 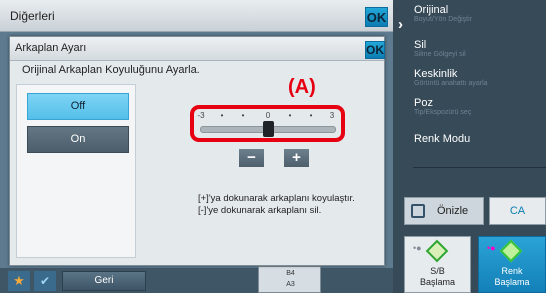 I want to click on right-item-exposure: Poz Tip/Ekspozürü seç, so click(x=442, y=106).